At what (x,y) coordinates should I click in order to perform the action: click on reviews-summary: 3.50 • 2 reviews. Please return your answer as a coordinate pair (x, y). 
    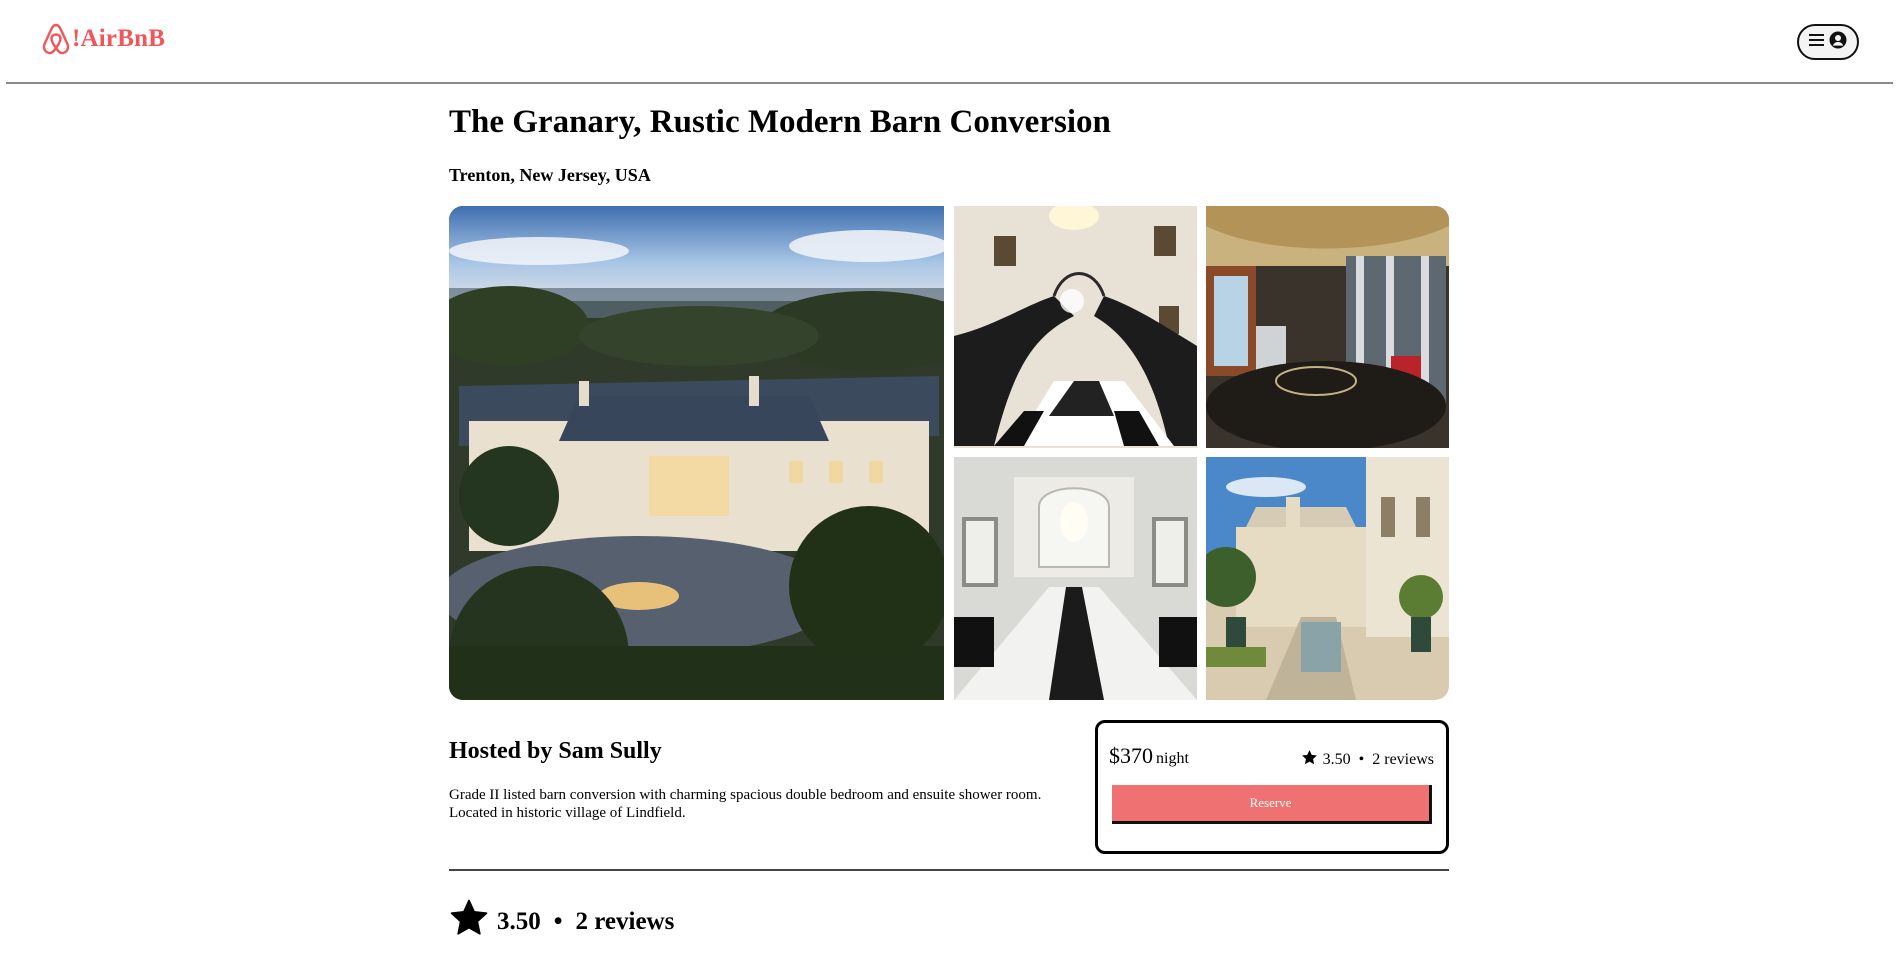
    Looking at the image, I should click on (561, 921).